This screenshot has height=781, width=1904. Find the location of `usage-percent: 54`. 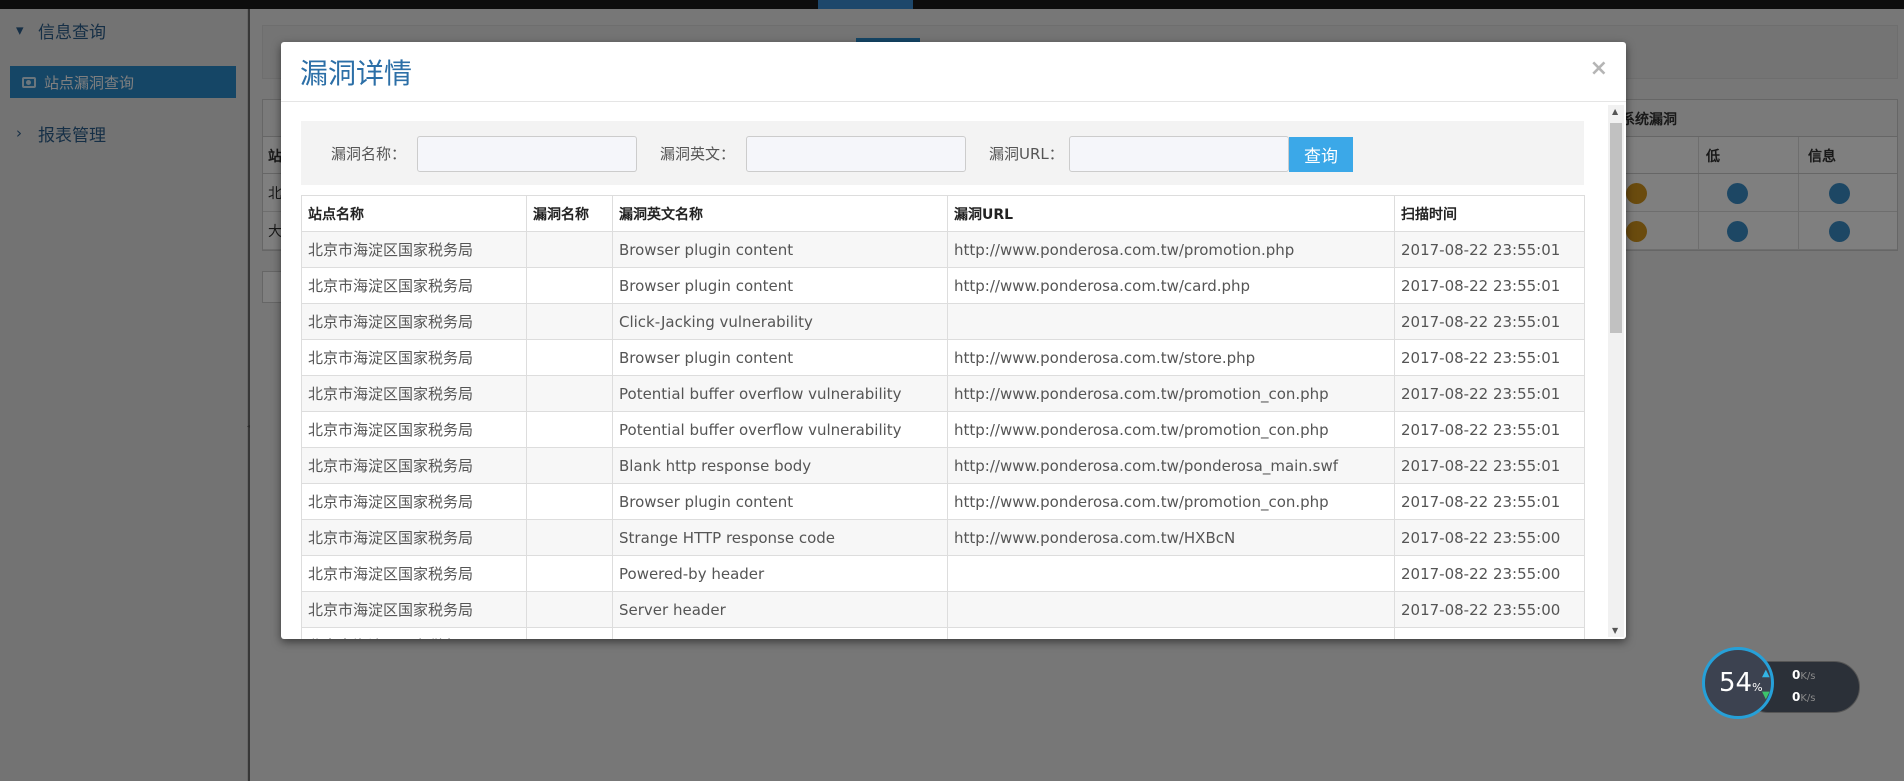

usage-percent: 54 is located at coordinates (1736, 683).